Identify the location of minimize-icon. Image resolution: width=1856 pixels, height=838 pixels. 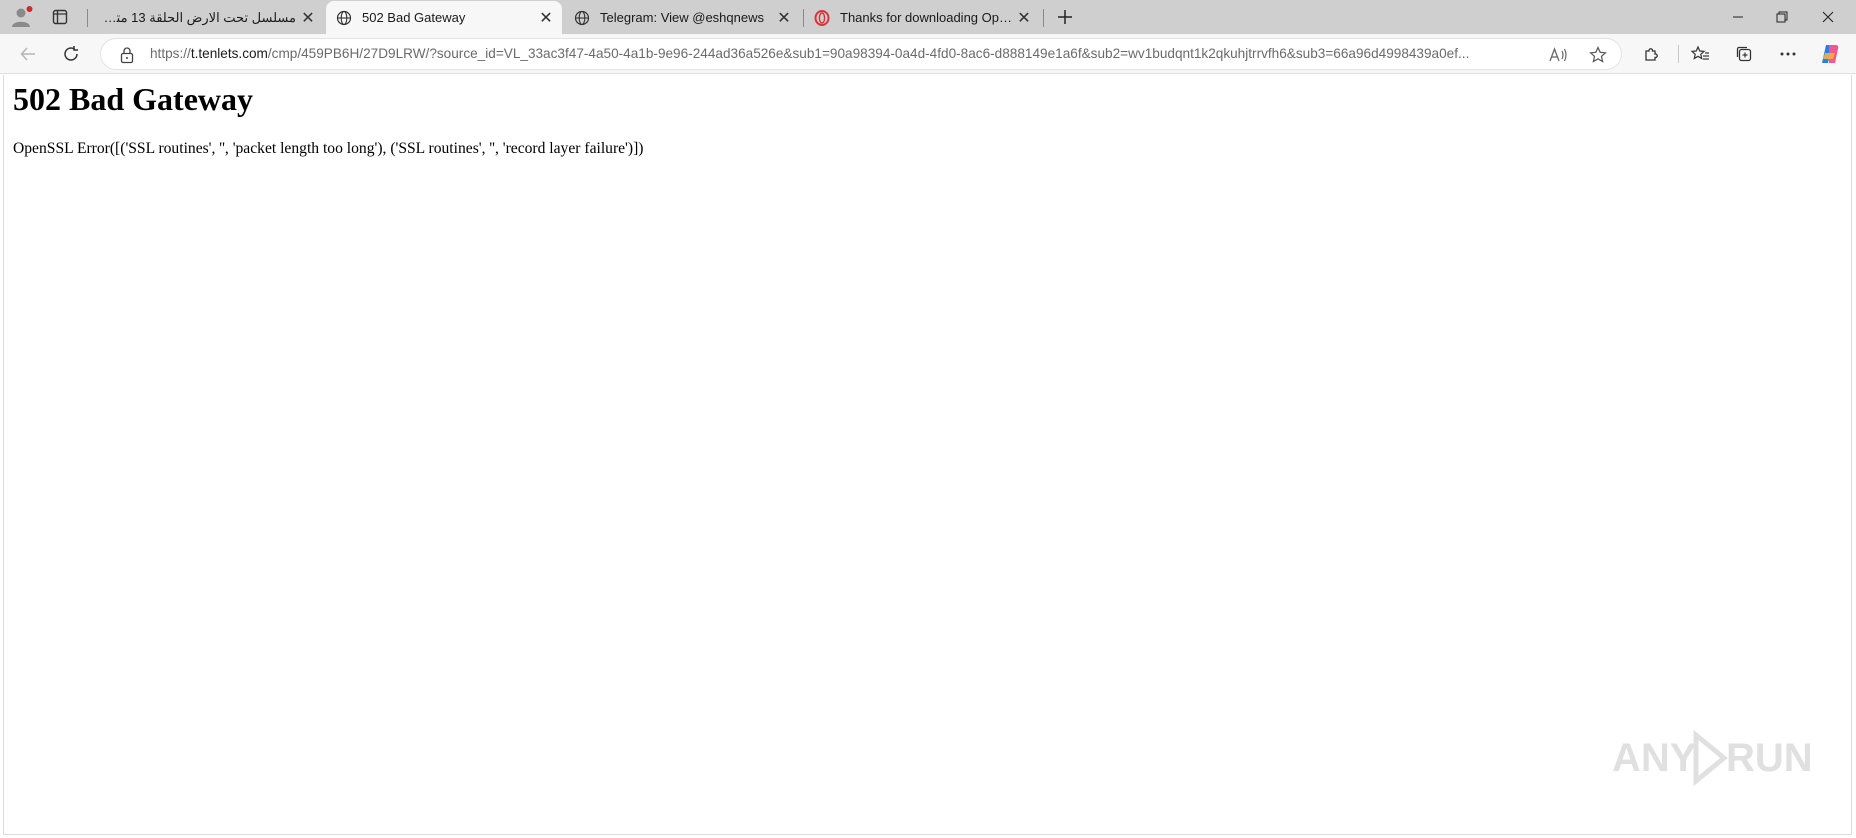
(1738, 17).